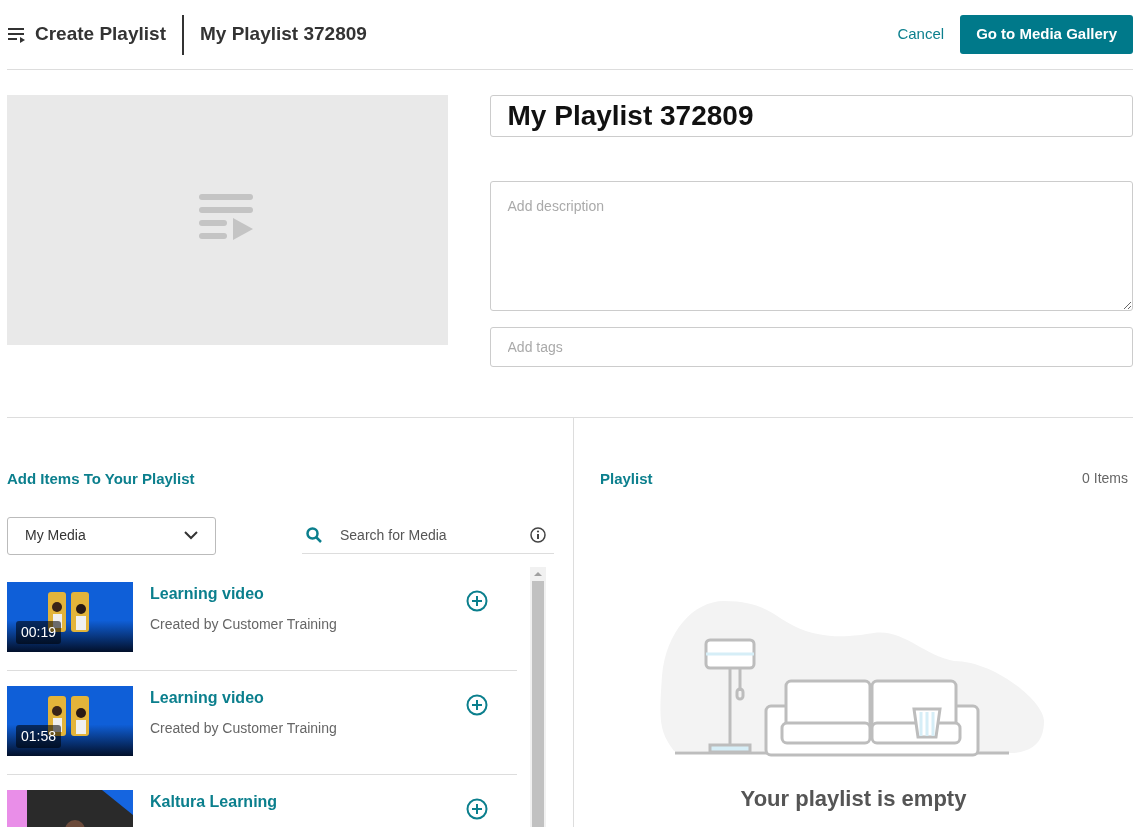 The image size is (1133, 838). Describe the element at coordinates (811, 347) in the screenshot. I see `tags-field: Add tags` at that location.